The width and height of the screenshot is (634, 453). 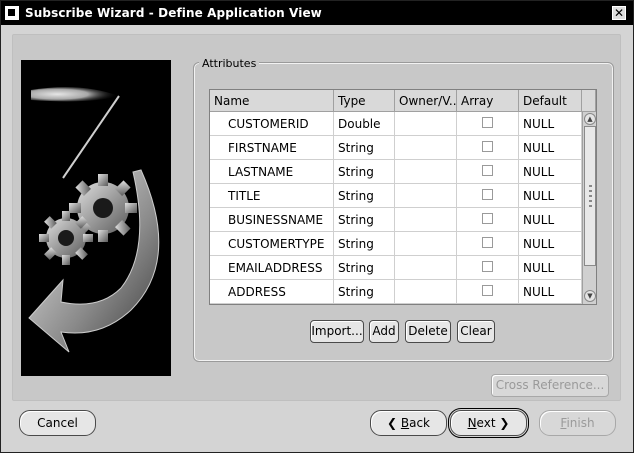 I want to click on back-button: ❮ Back, so click(x=408, y=423).